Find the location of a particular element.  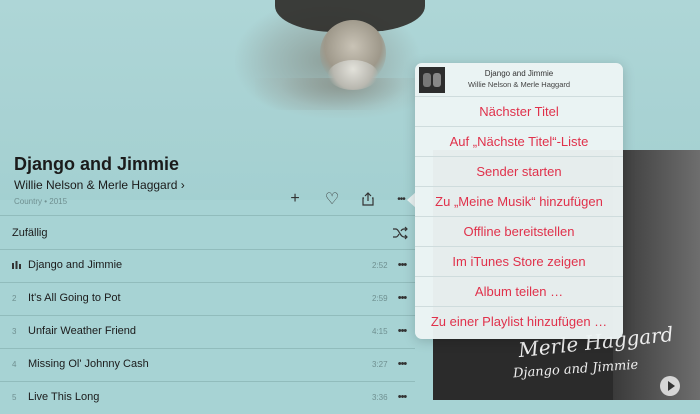

artist-link: Willie Nelson & Merle Haggard › is located at coordinates (99, 185).